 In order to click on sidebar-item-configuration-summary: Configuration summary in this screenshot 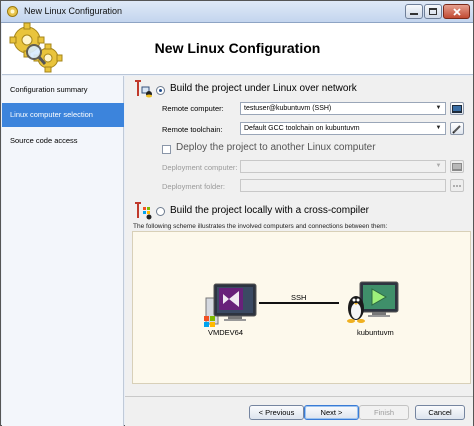, I will do `click(63, 90)`.